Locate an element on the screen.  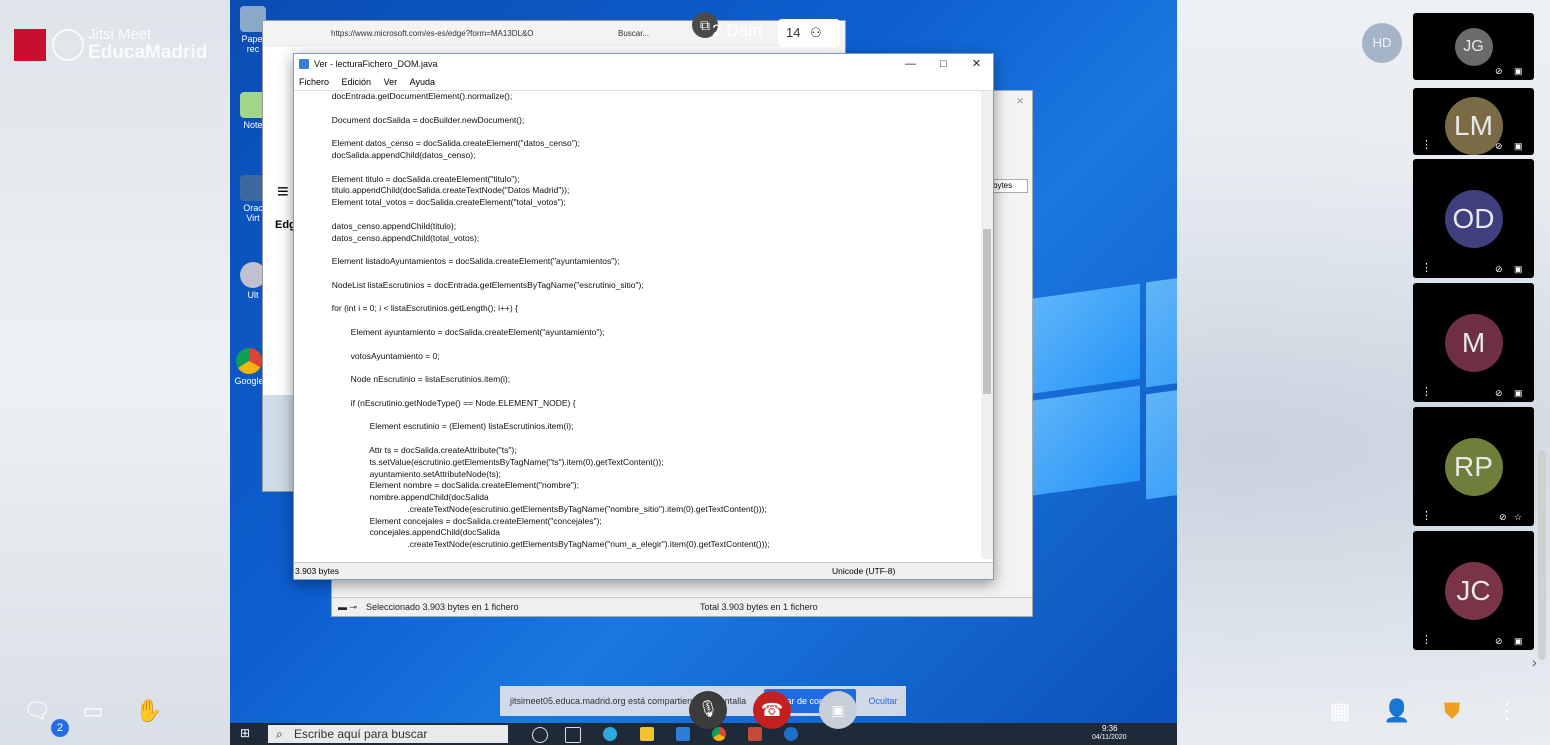
avatar: LM is located at coordinates (1473, 126).